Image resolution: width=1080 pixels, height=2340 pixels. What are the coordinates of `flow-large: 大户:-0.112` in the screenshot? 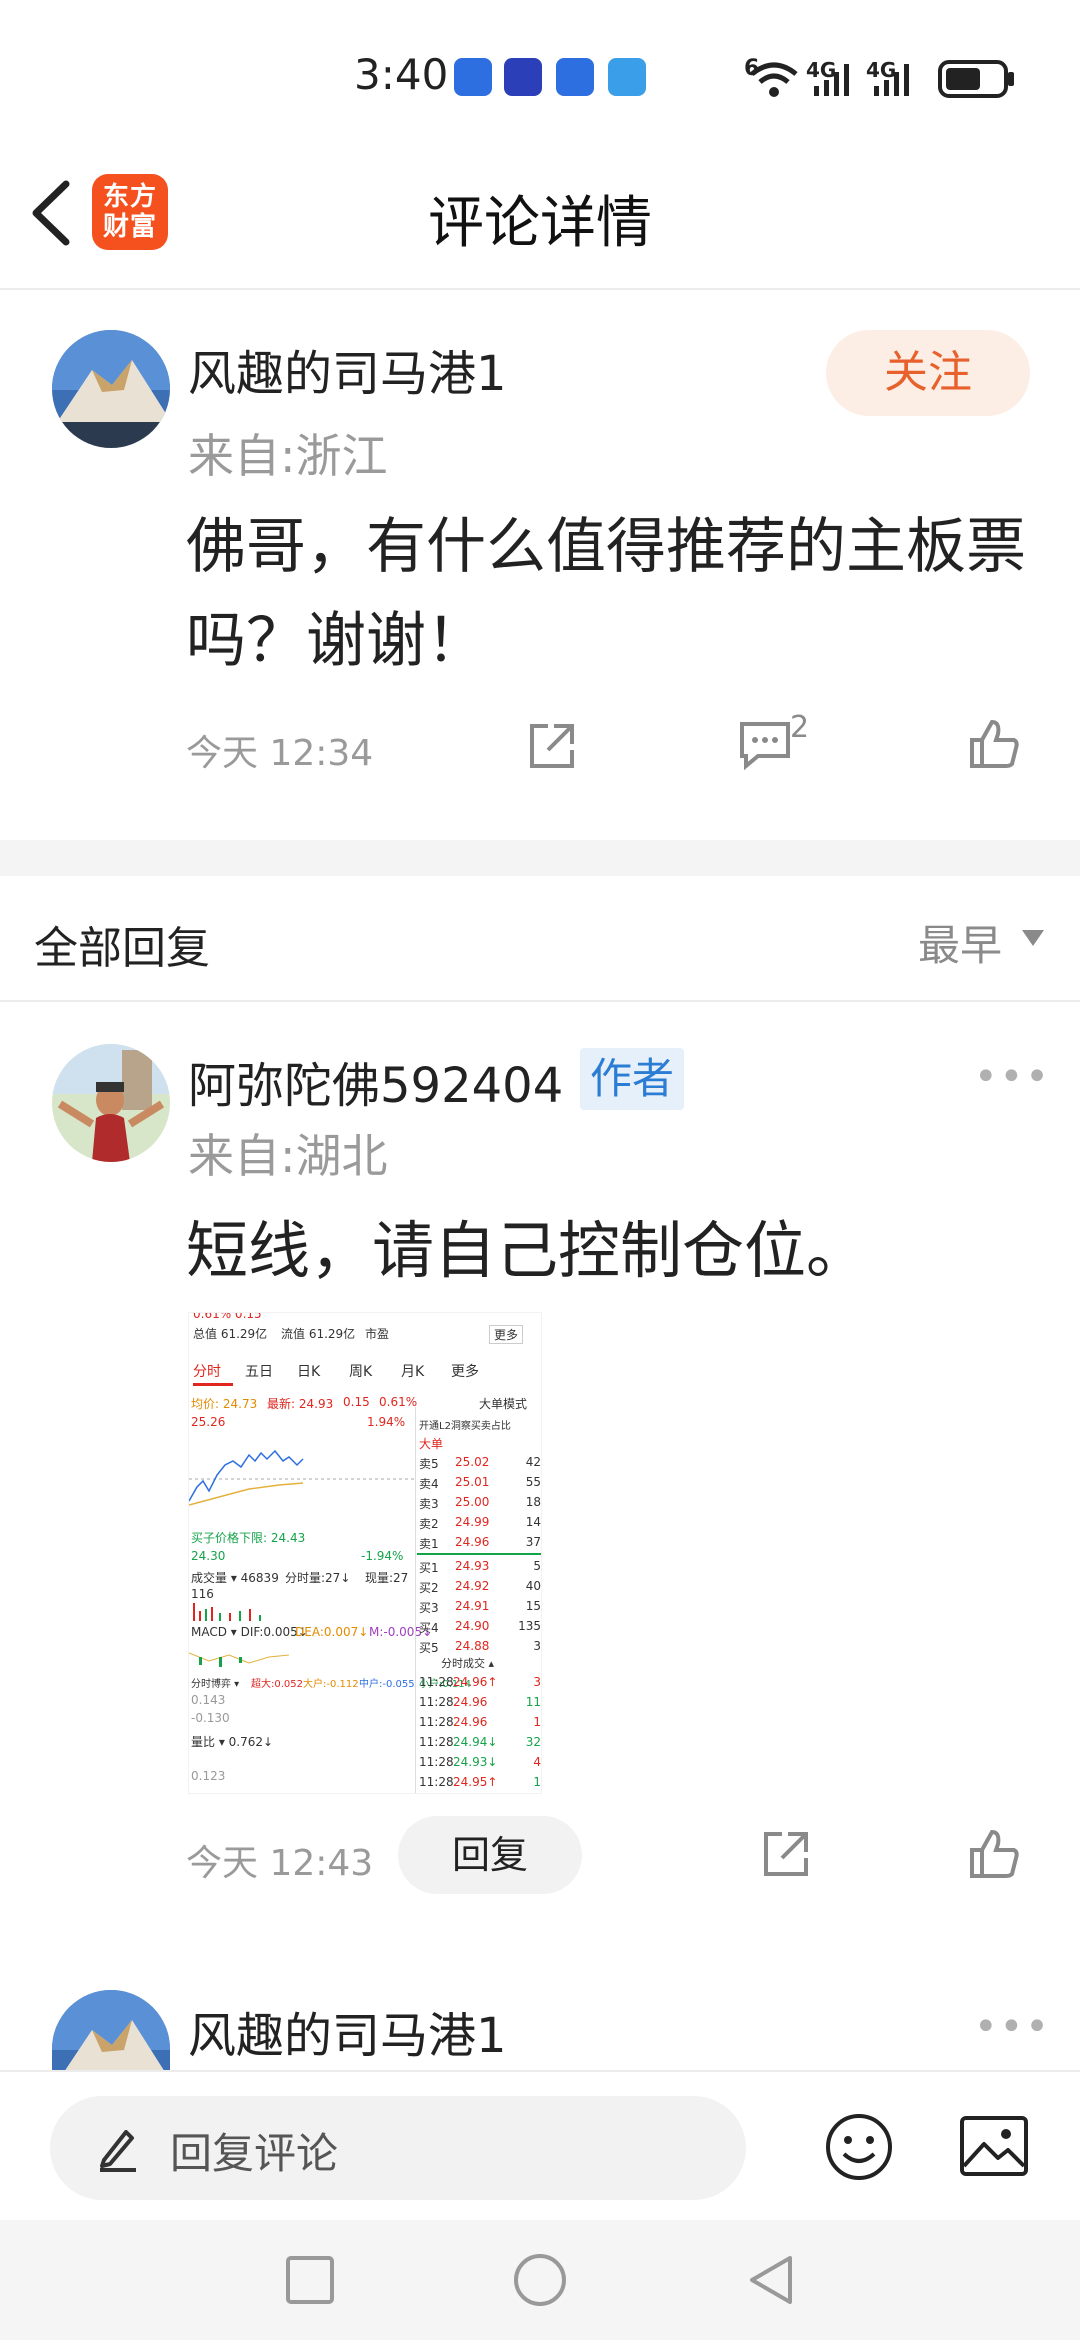 It's located at (331, 1684).